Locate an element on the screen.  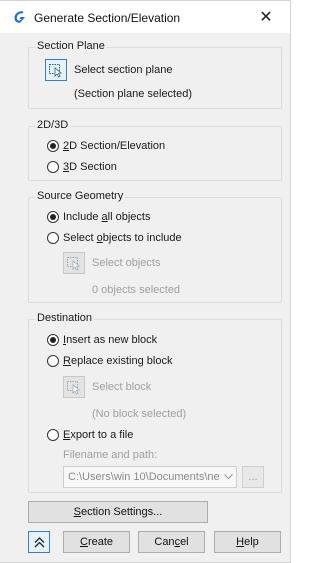
filename-combobox: C:\Users\win 10\Documents\new b is located at coordinates (150, 477).